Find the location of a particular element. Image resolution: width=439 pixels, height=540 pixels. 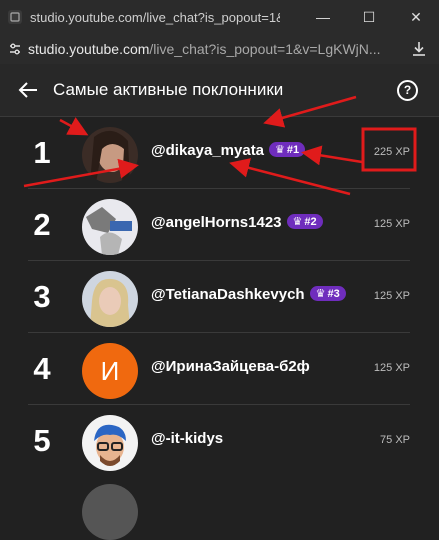

back-arrow-icon is located at coordinates (28, 92).